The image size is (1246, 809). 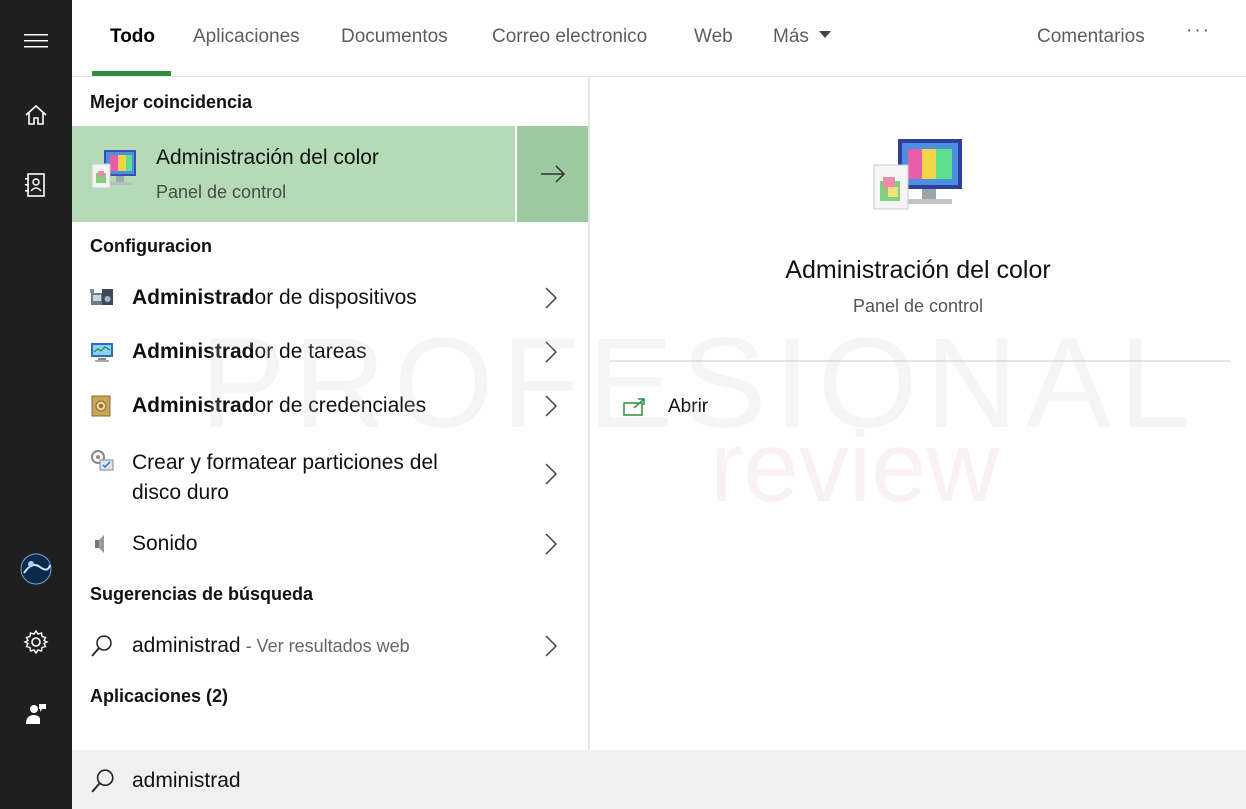 I want to click on more-options-icon: ···, so click(x=1198, y=31).